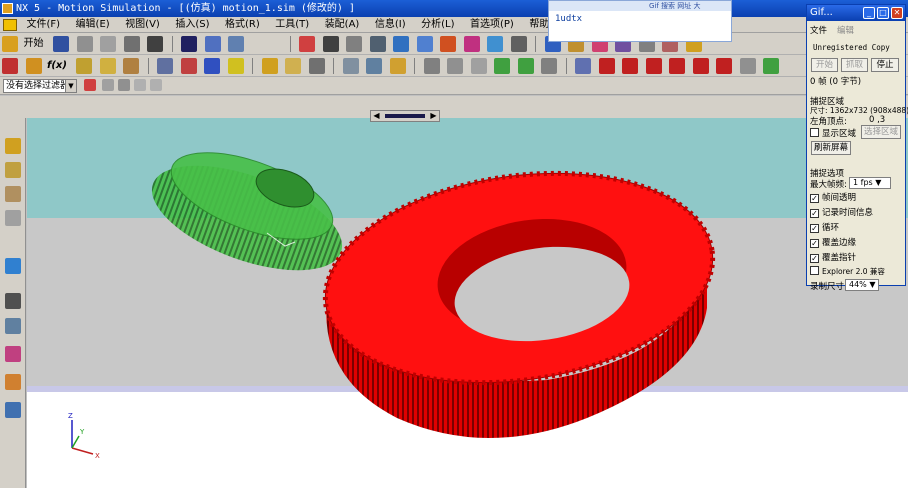  What do you see at coordinates (831, 148) in the screenshot?
I see `refresh-screen-button: 刷新屏幕` at bounding box center [831, 148].